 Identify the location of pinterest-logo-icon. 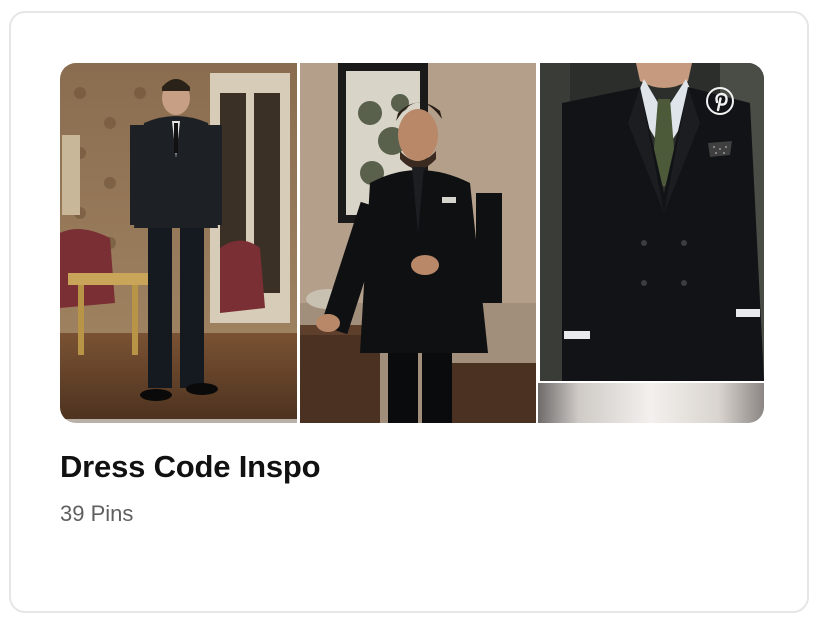
(720, 101).